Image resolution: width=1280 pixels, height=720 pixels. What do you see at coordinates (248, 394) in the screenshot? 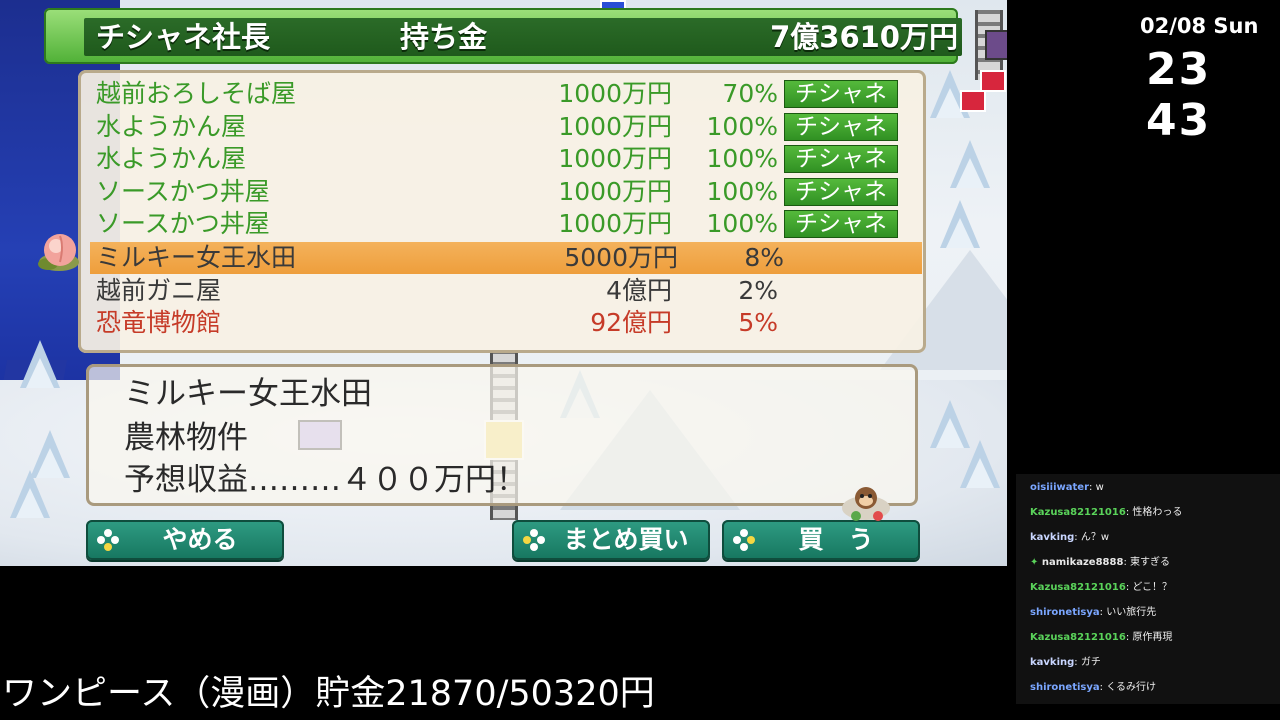
I see `info-property-name: ミルキー女王水田` at bounding box center [248, 394].